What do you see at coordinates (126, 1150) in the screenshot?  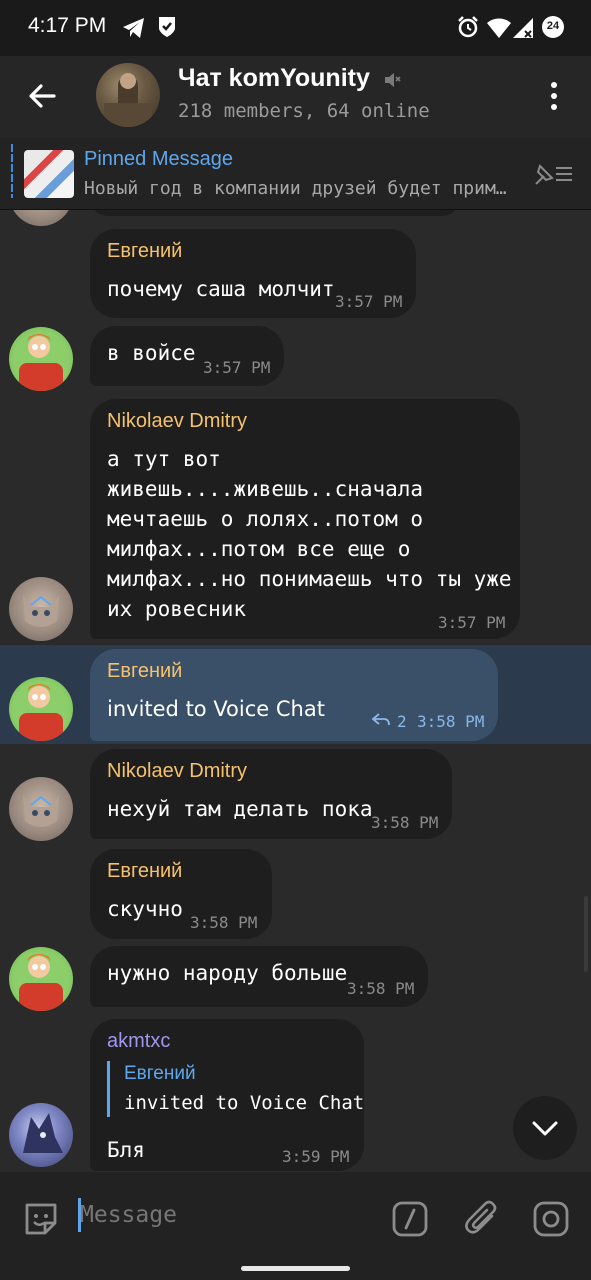 I see `message-text: Бля` at bounding box center [126, 1150].